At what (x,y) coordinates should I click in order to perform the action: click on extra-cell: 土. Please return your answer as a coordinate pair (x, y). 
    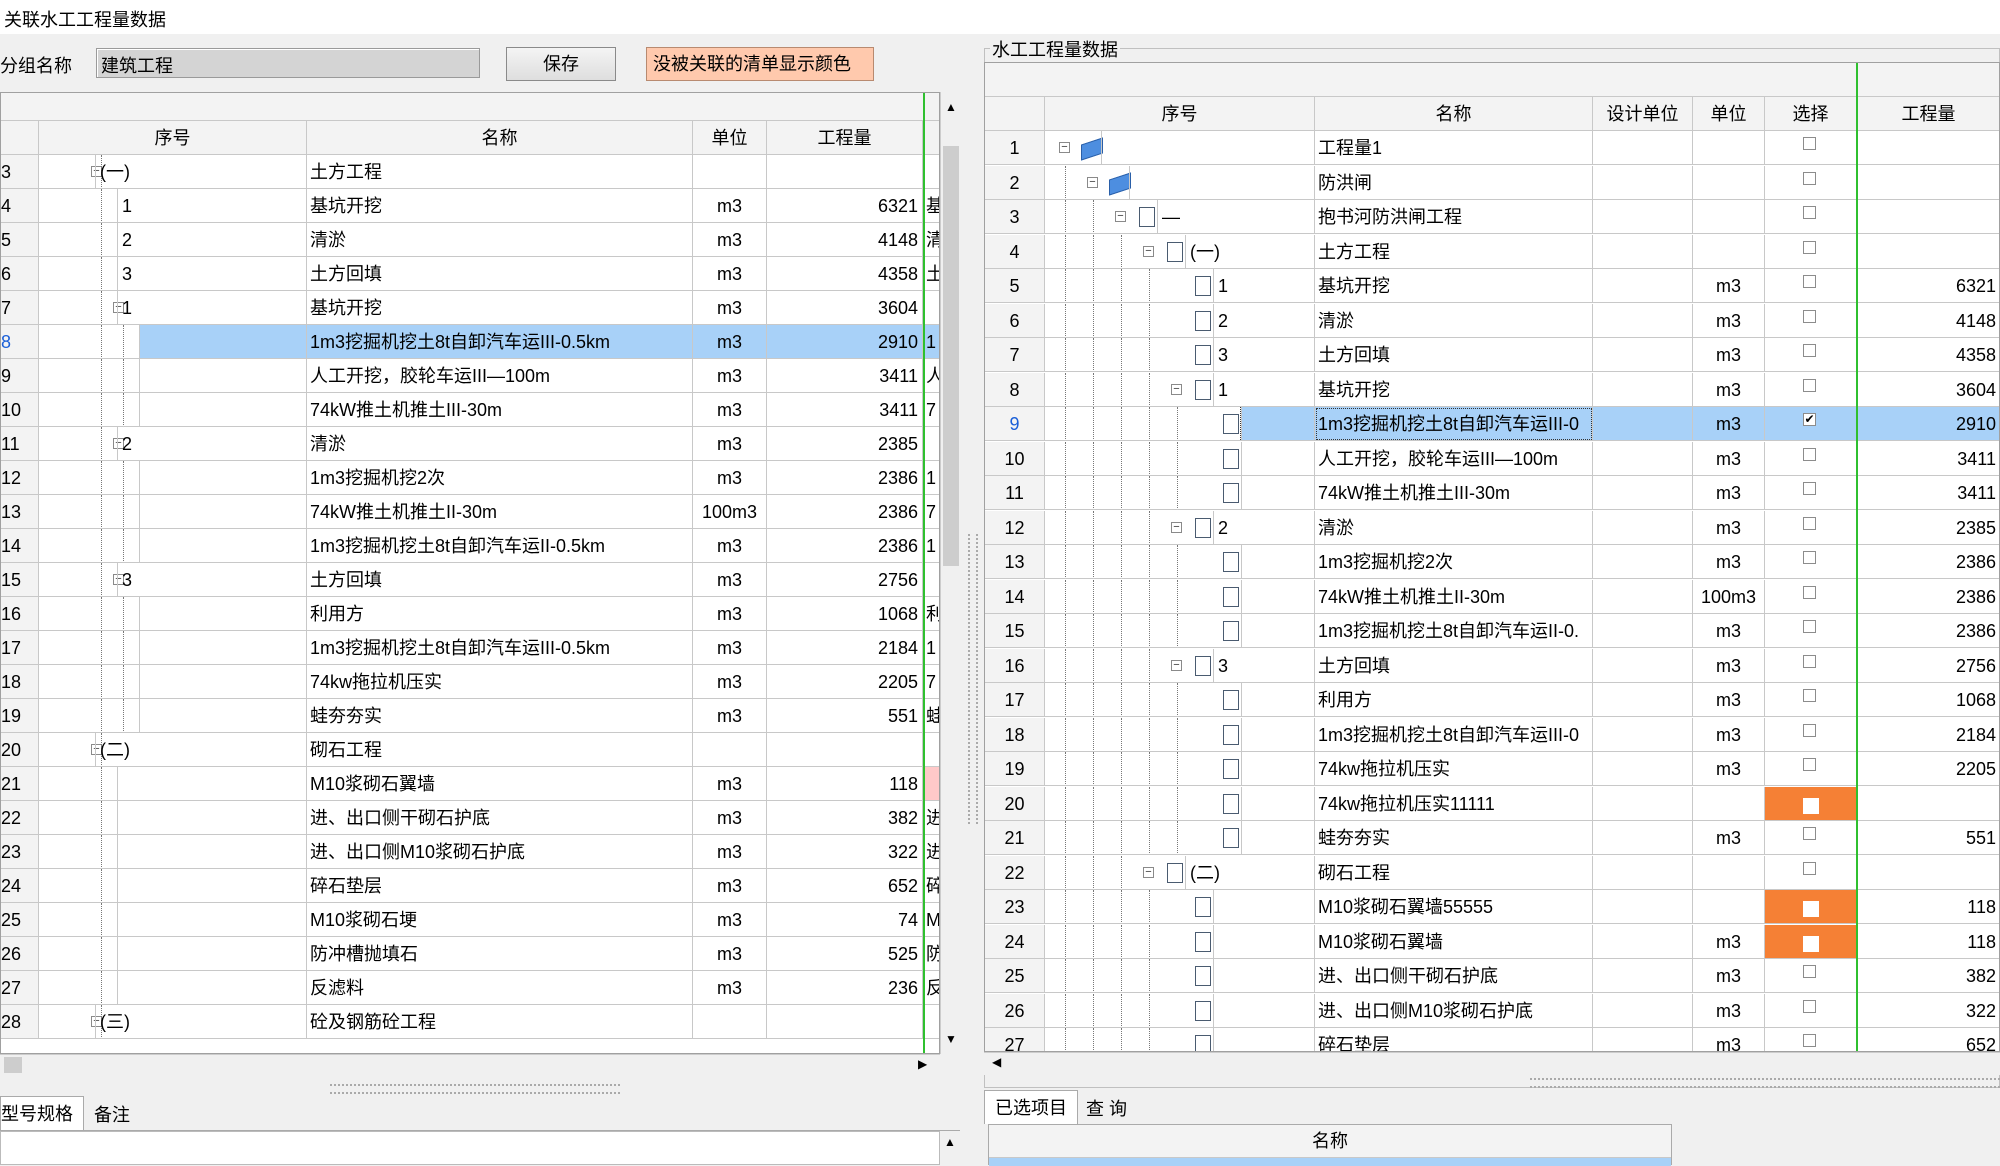
    Looking at the image, I should click on (932, 274).